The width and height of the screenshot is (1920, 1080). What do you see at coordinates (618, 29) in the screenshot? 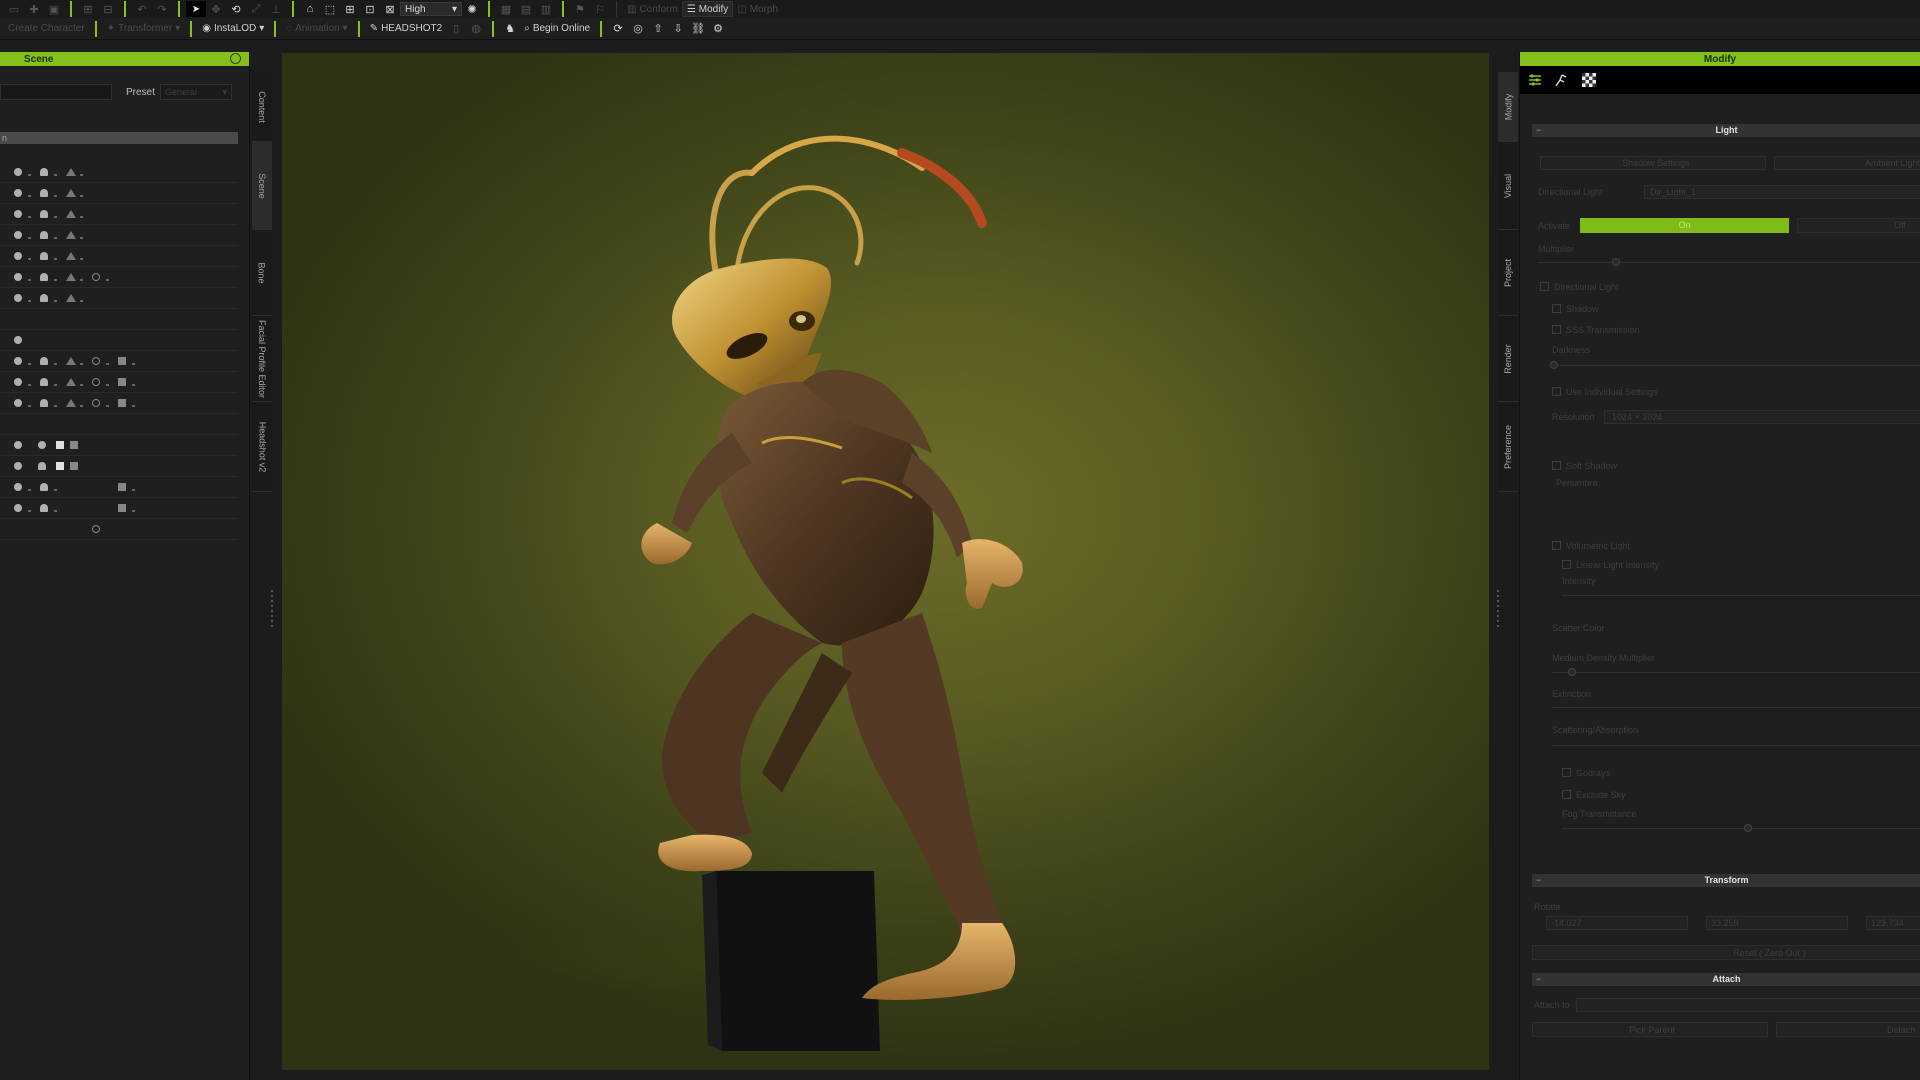
I see `sync-icon: ⟳` at bounding box center [618, 29].